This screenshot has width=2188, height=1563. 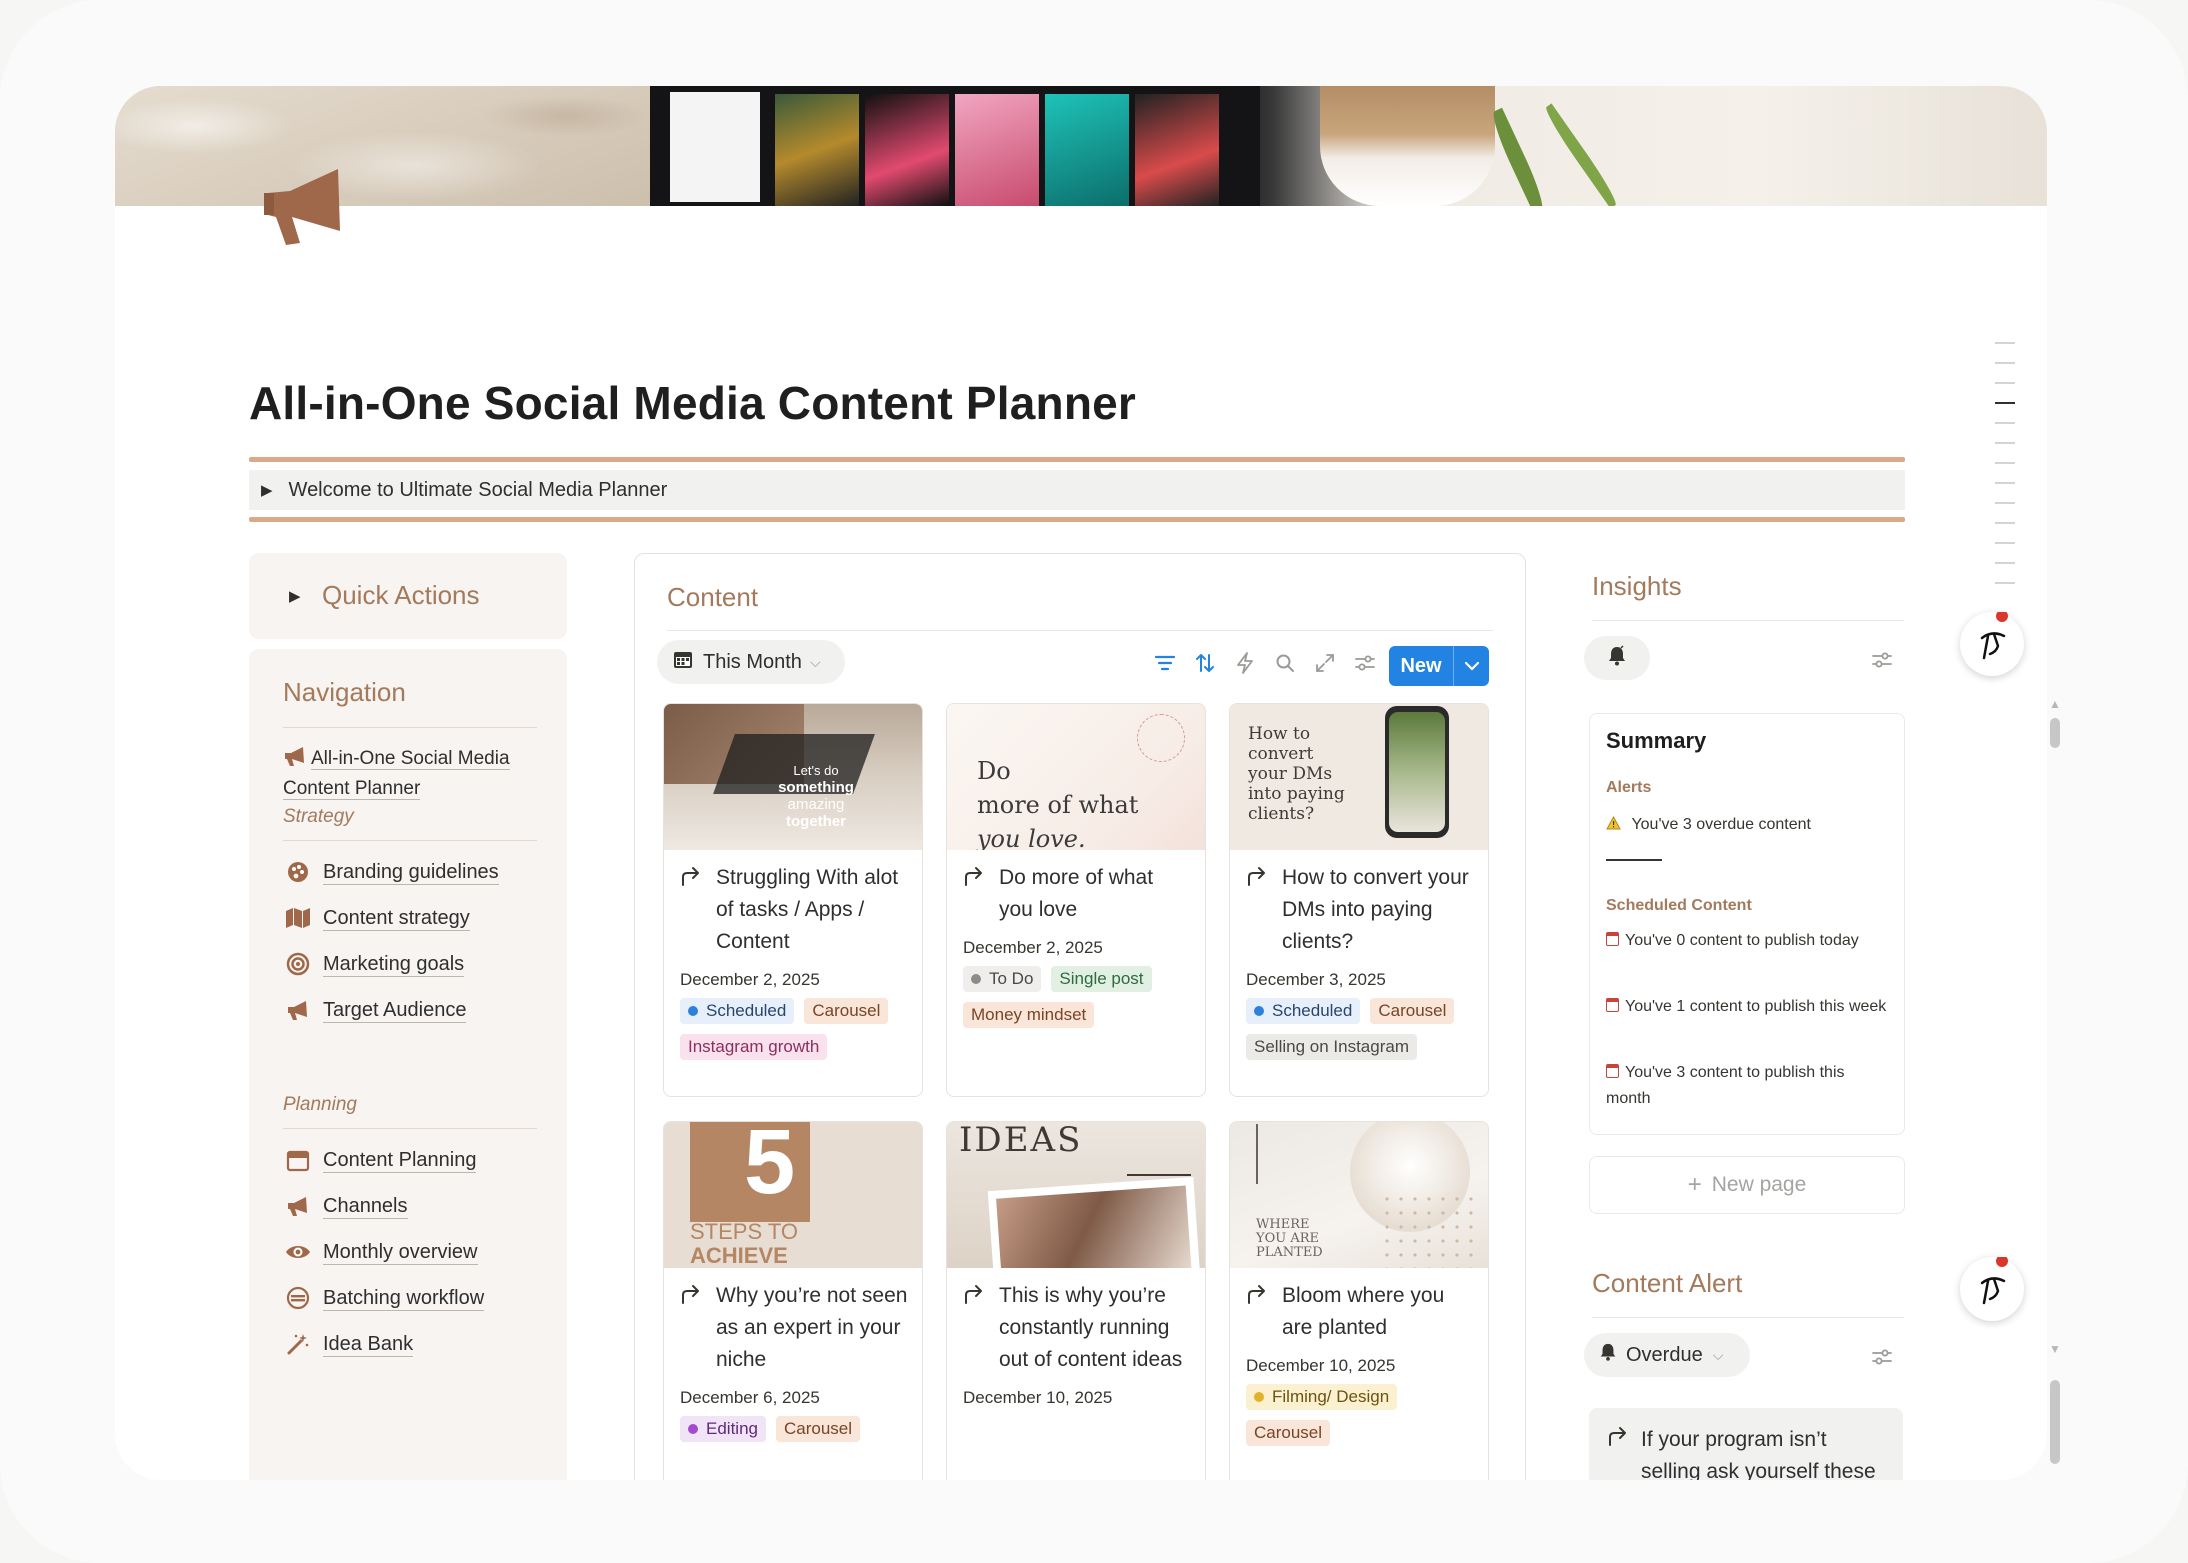 What do you see at coordinates (1316, 979) in the screenshot?
I see `card-date: December 3, 2025` at bounding box center [1316, 979].